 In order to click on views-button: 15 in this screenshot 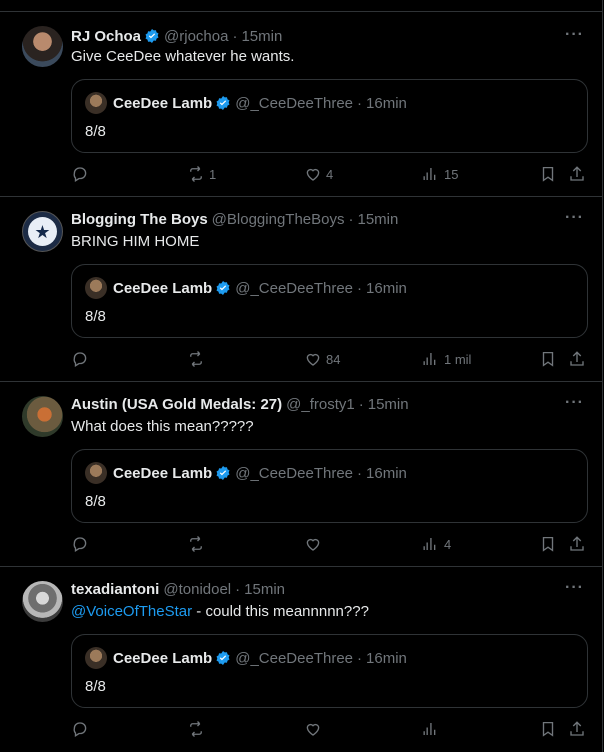, I will do `click(440, 174)`.